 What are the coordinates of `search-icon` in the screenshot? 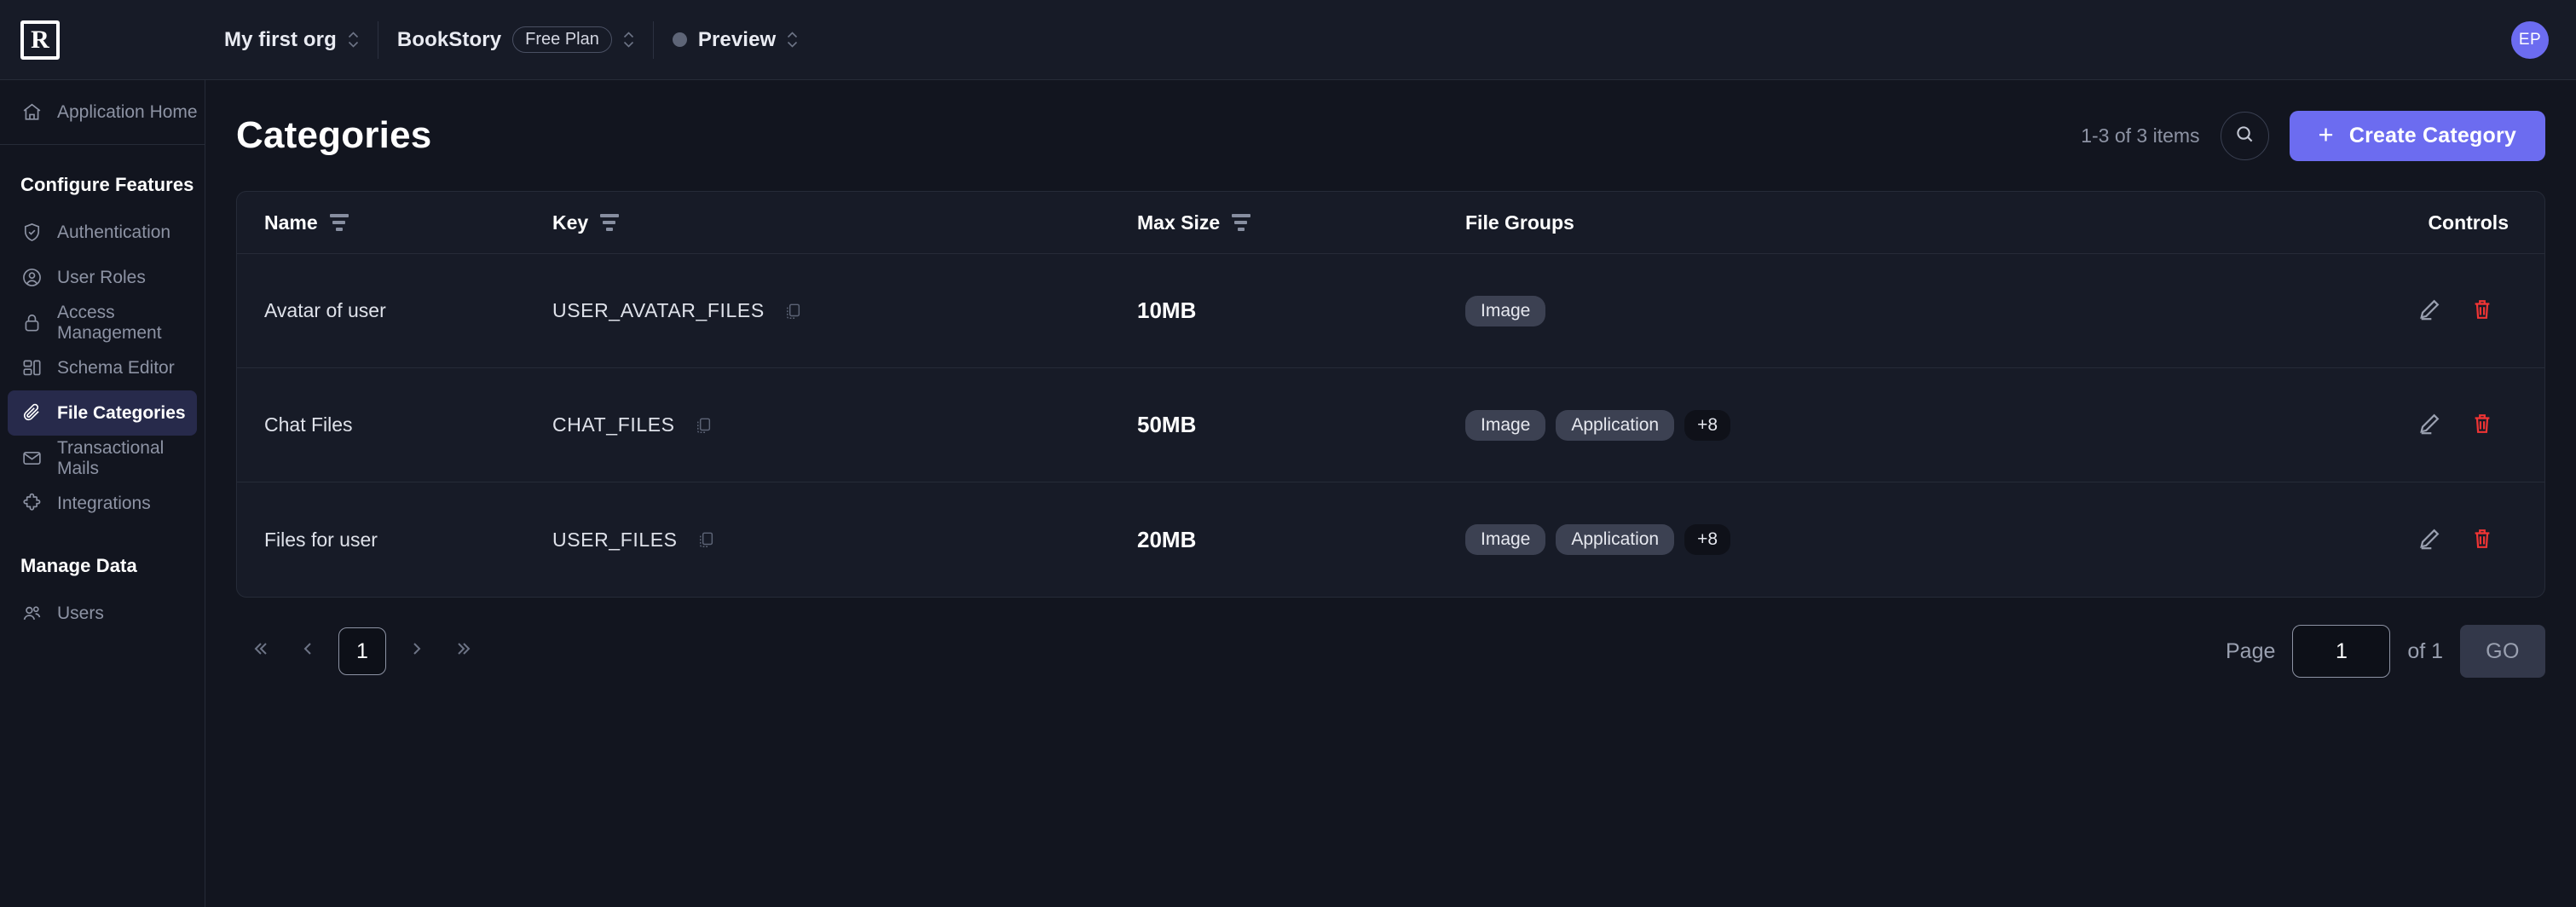 It's located at (2244, 135).